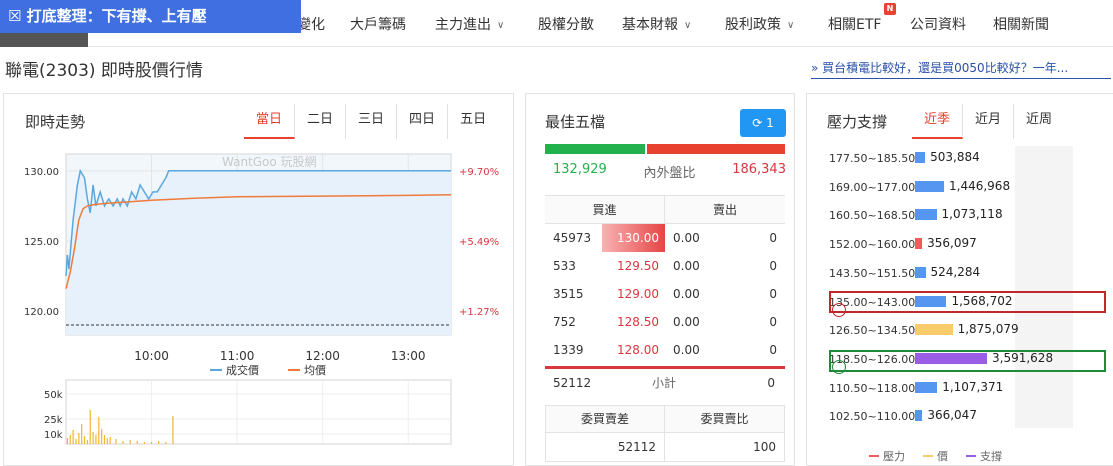 Image resolution: width=1113 pixels, height=466 pixels. What do you see at coordinates (872, 417) in the screenshot?
I see `price-range: 102.50~110.00` at bounding box center [872, 417].